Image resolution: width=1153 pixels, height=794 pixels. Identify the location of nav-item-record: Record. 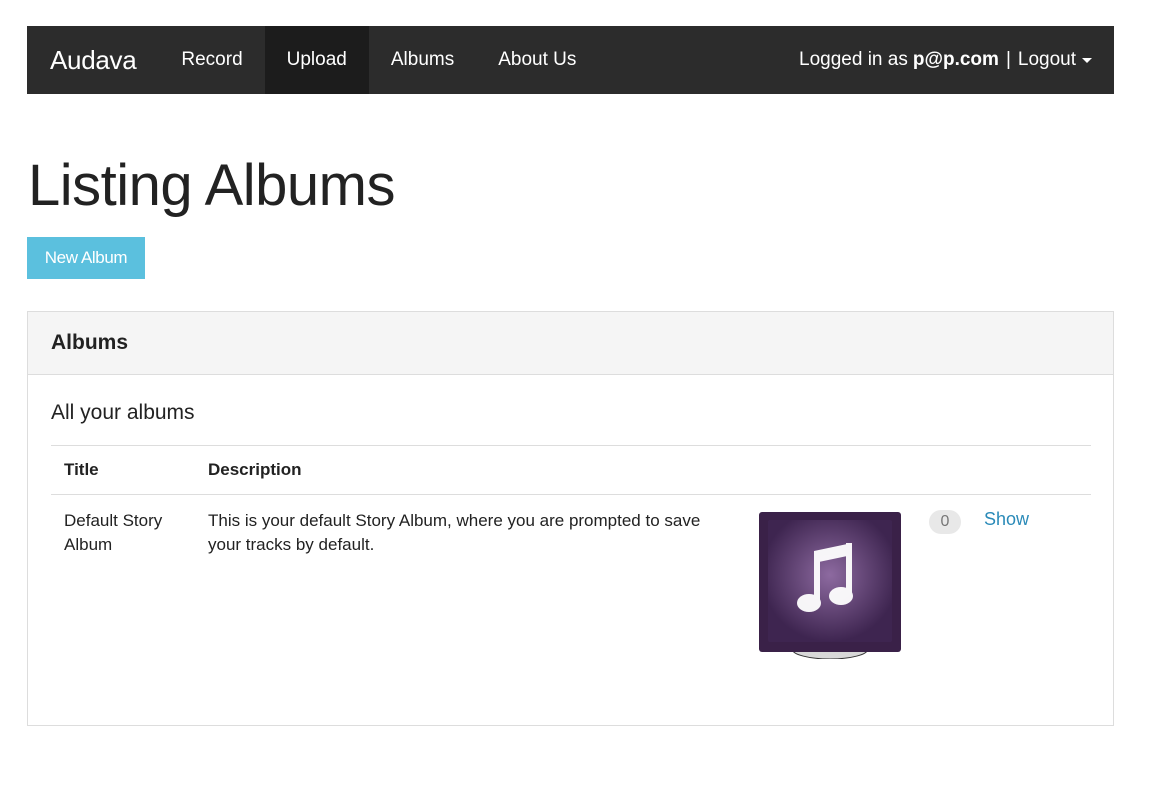
(211, 60).